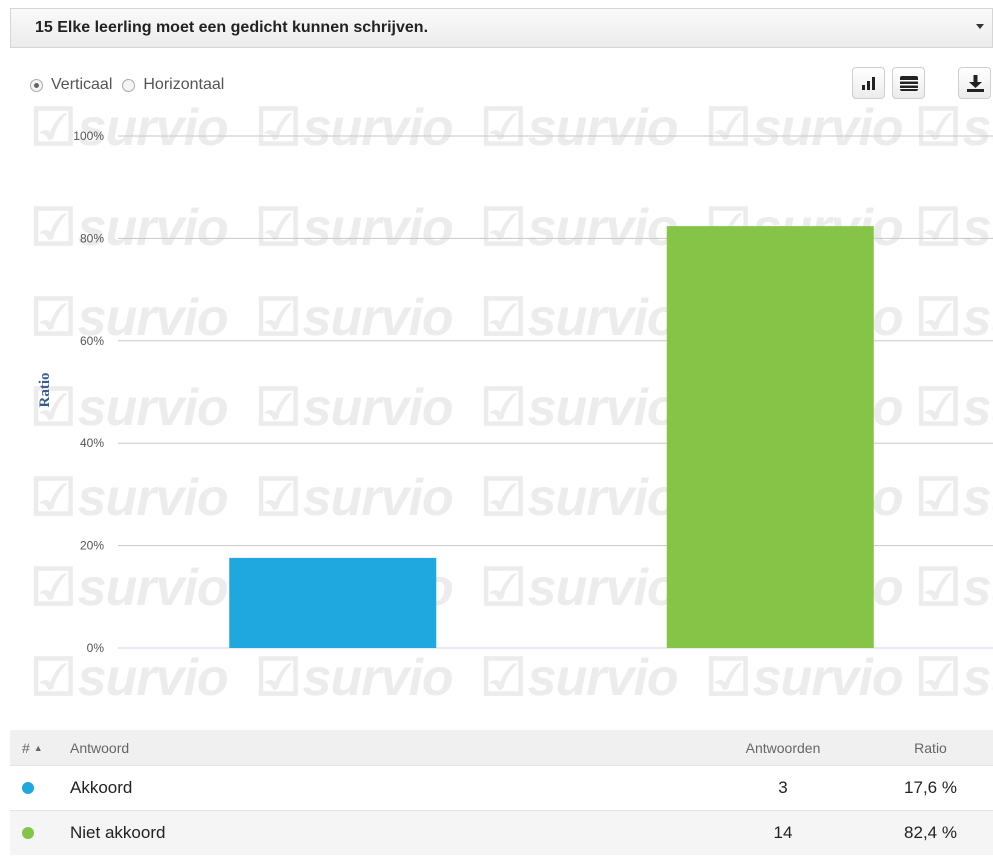 This screenshot has width=993, height=861. What do you see at coordinates (92, 238) in the screenshot?
I see `y-tick-label: 80%` at bounding box center [92, 238].